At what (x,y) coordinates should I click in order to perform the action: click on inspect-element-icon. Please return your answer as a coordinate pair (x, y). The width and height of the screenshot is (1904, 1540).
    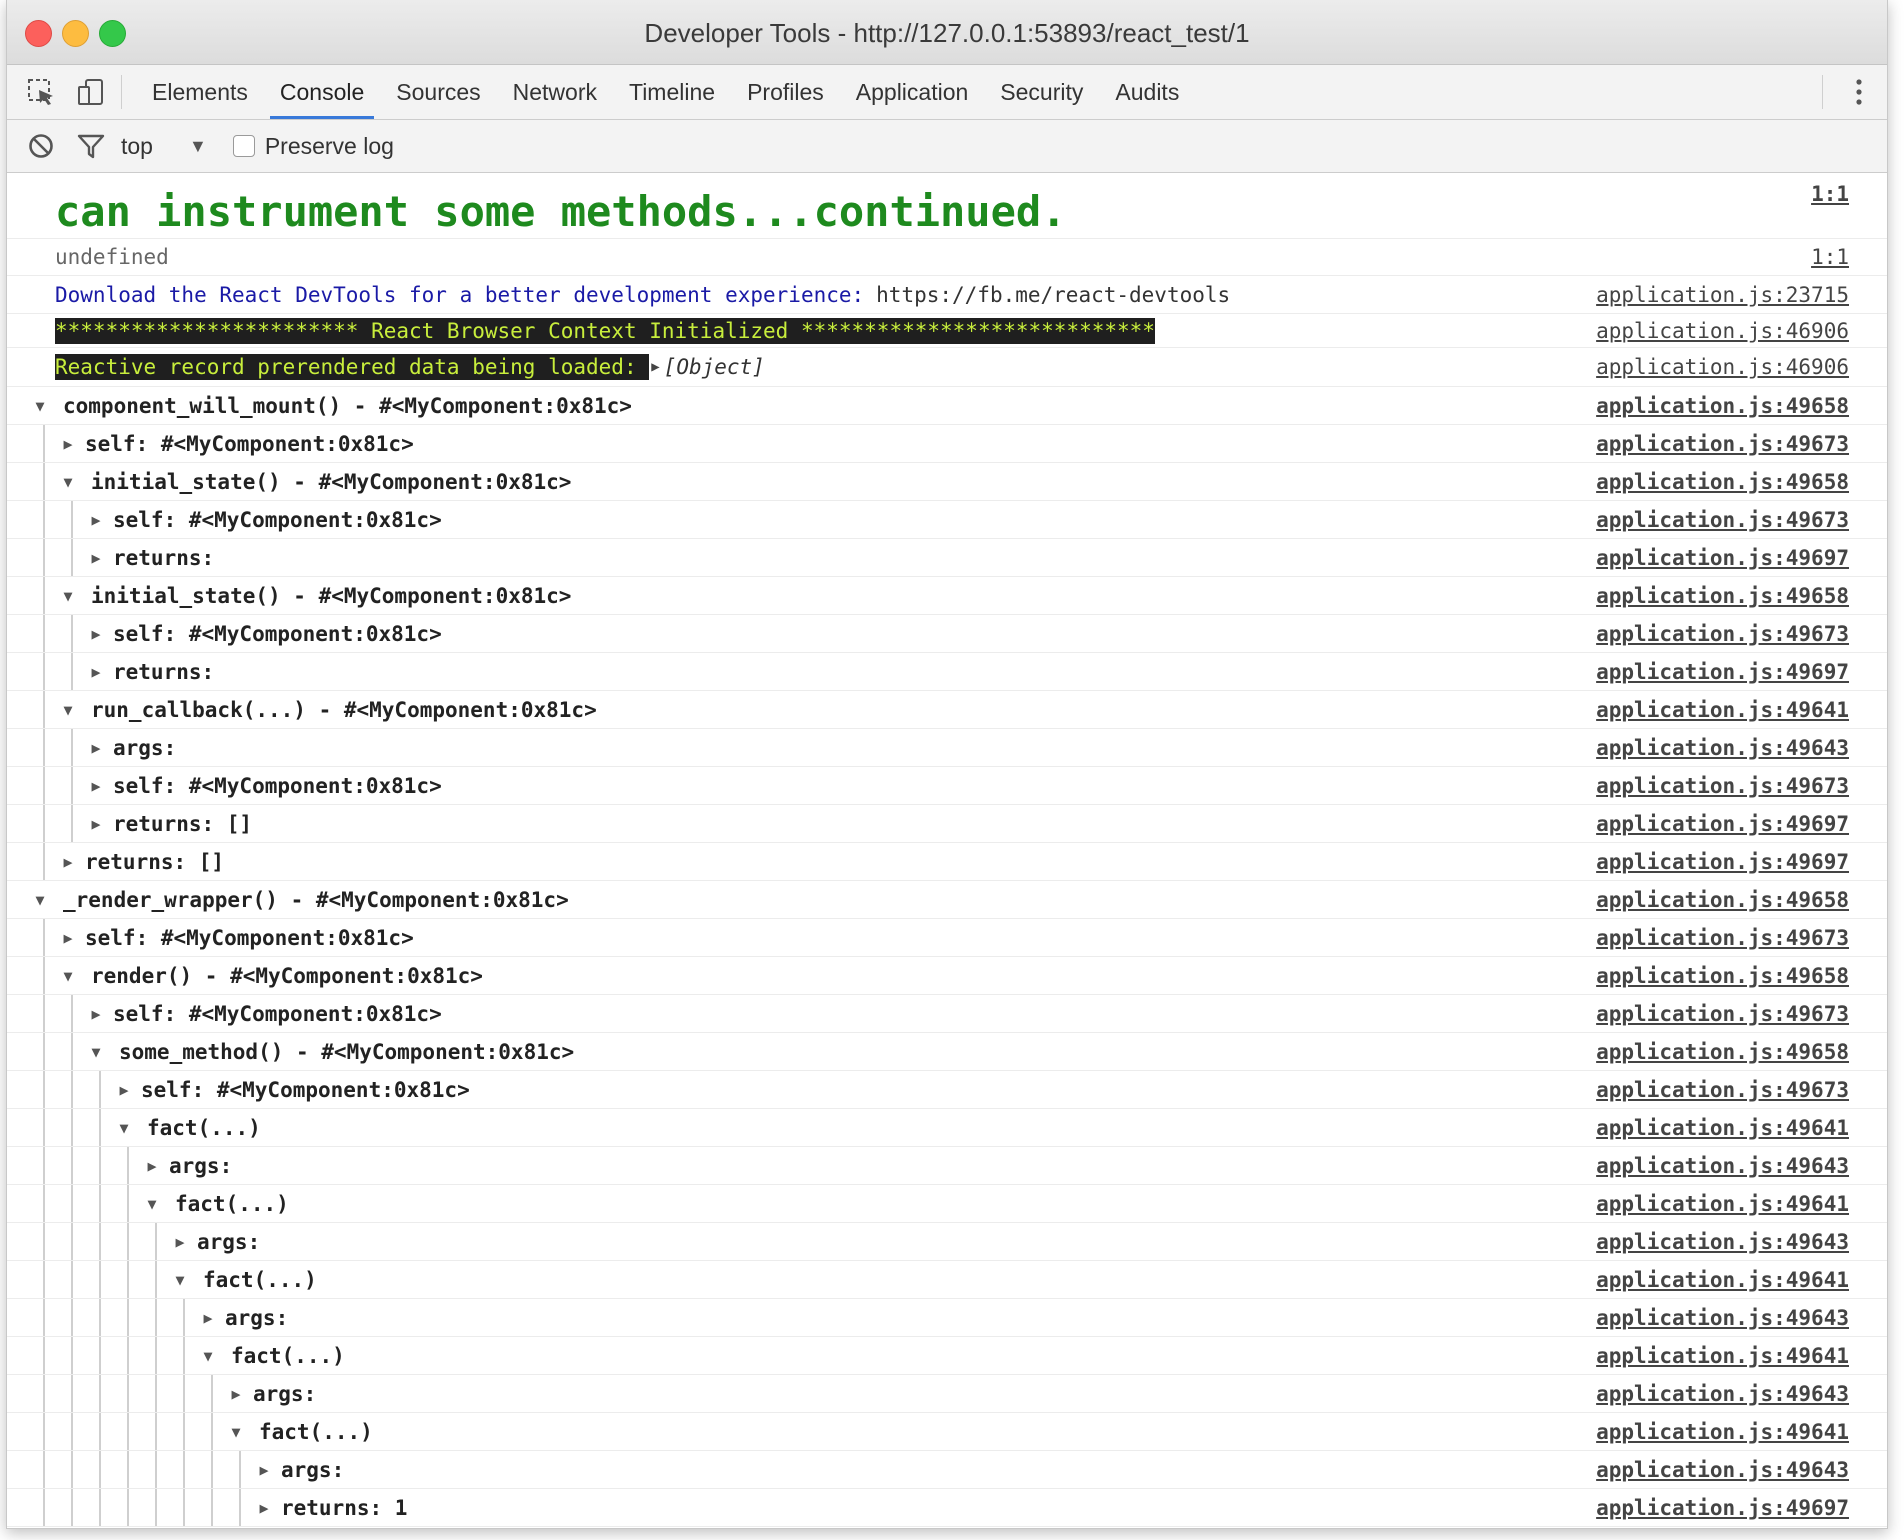
    Looking at the image, I should click on (41, 92).